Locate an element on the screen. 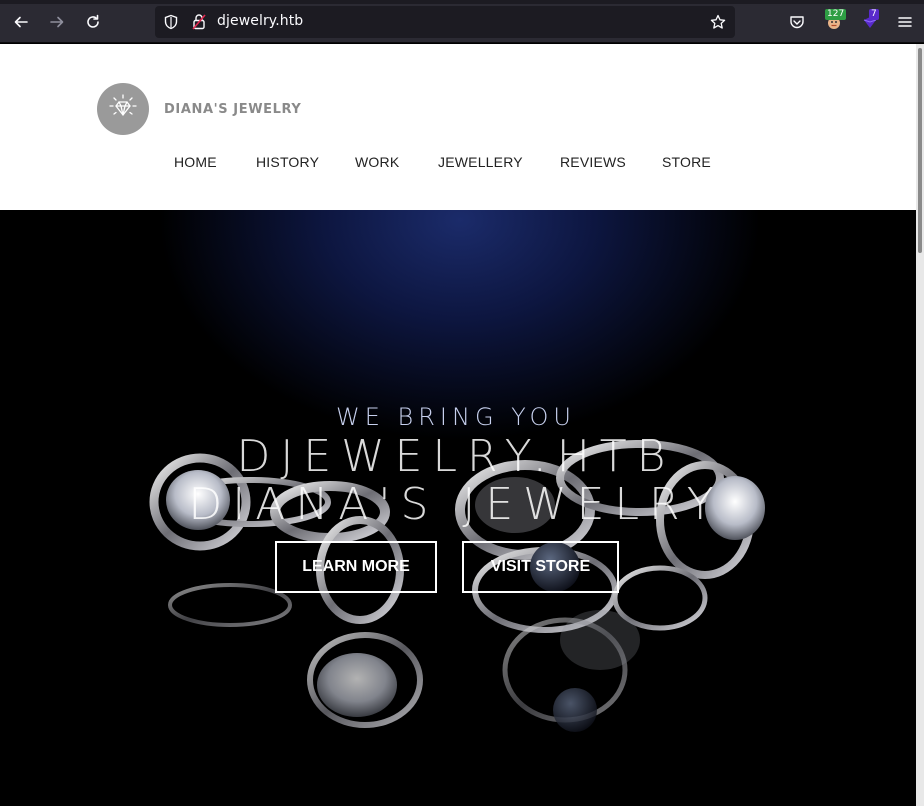  visit-store-button: VISIT STORE is located at coordinates (540, 567).